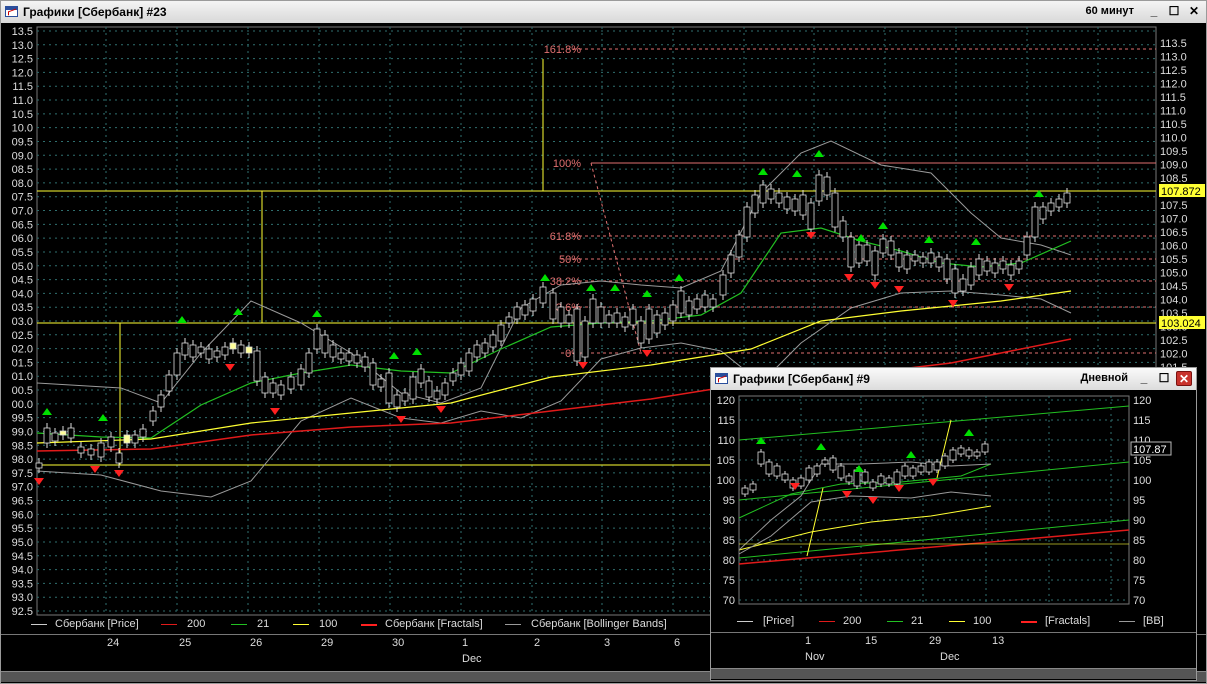  I want to click on popup-title-bar: Графики [Сбербанк] #9 Дневной _ ☐ ✕, so click(953, 379).